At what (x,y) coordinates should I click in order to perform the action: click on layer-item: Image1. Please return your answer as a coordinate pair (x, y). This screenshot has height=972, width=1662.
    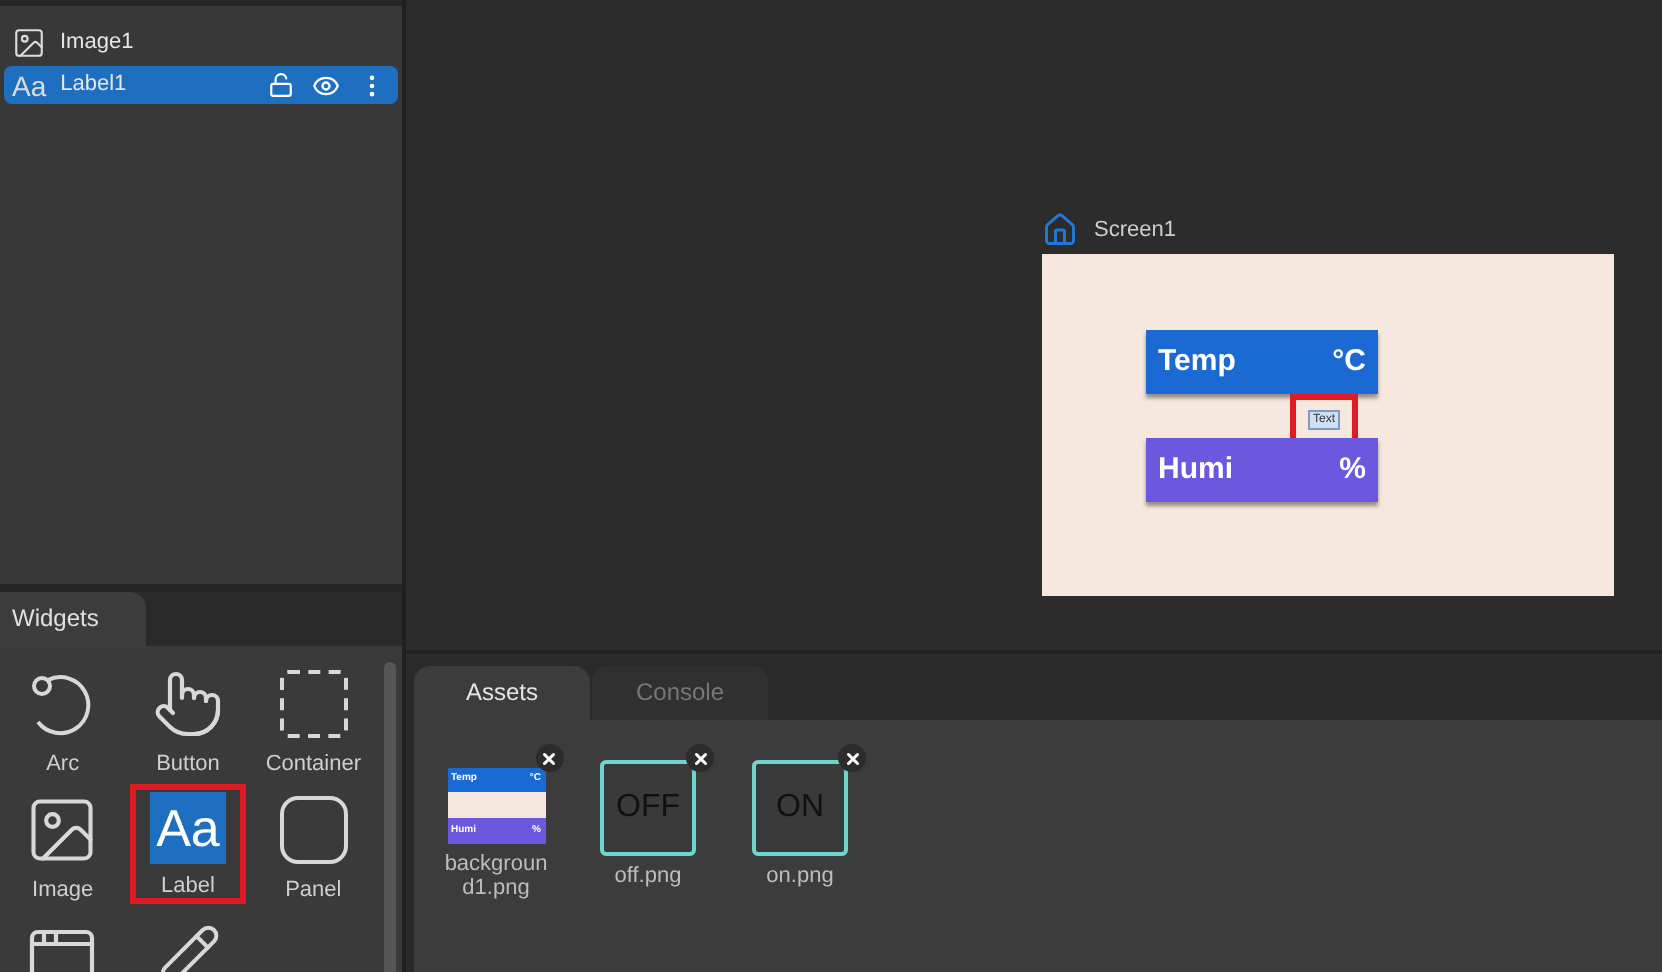
    Looking at the image, I should click on (201, 43).